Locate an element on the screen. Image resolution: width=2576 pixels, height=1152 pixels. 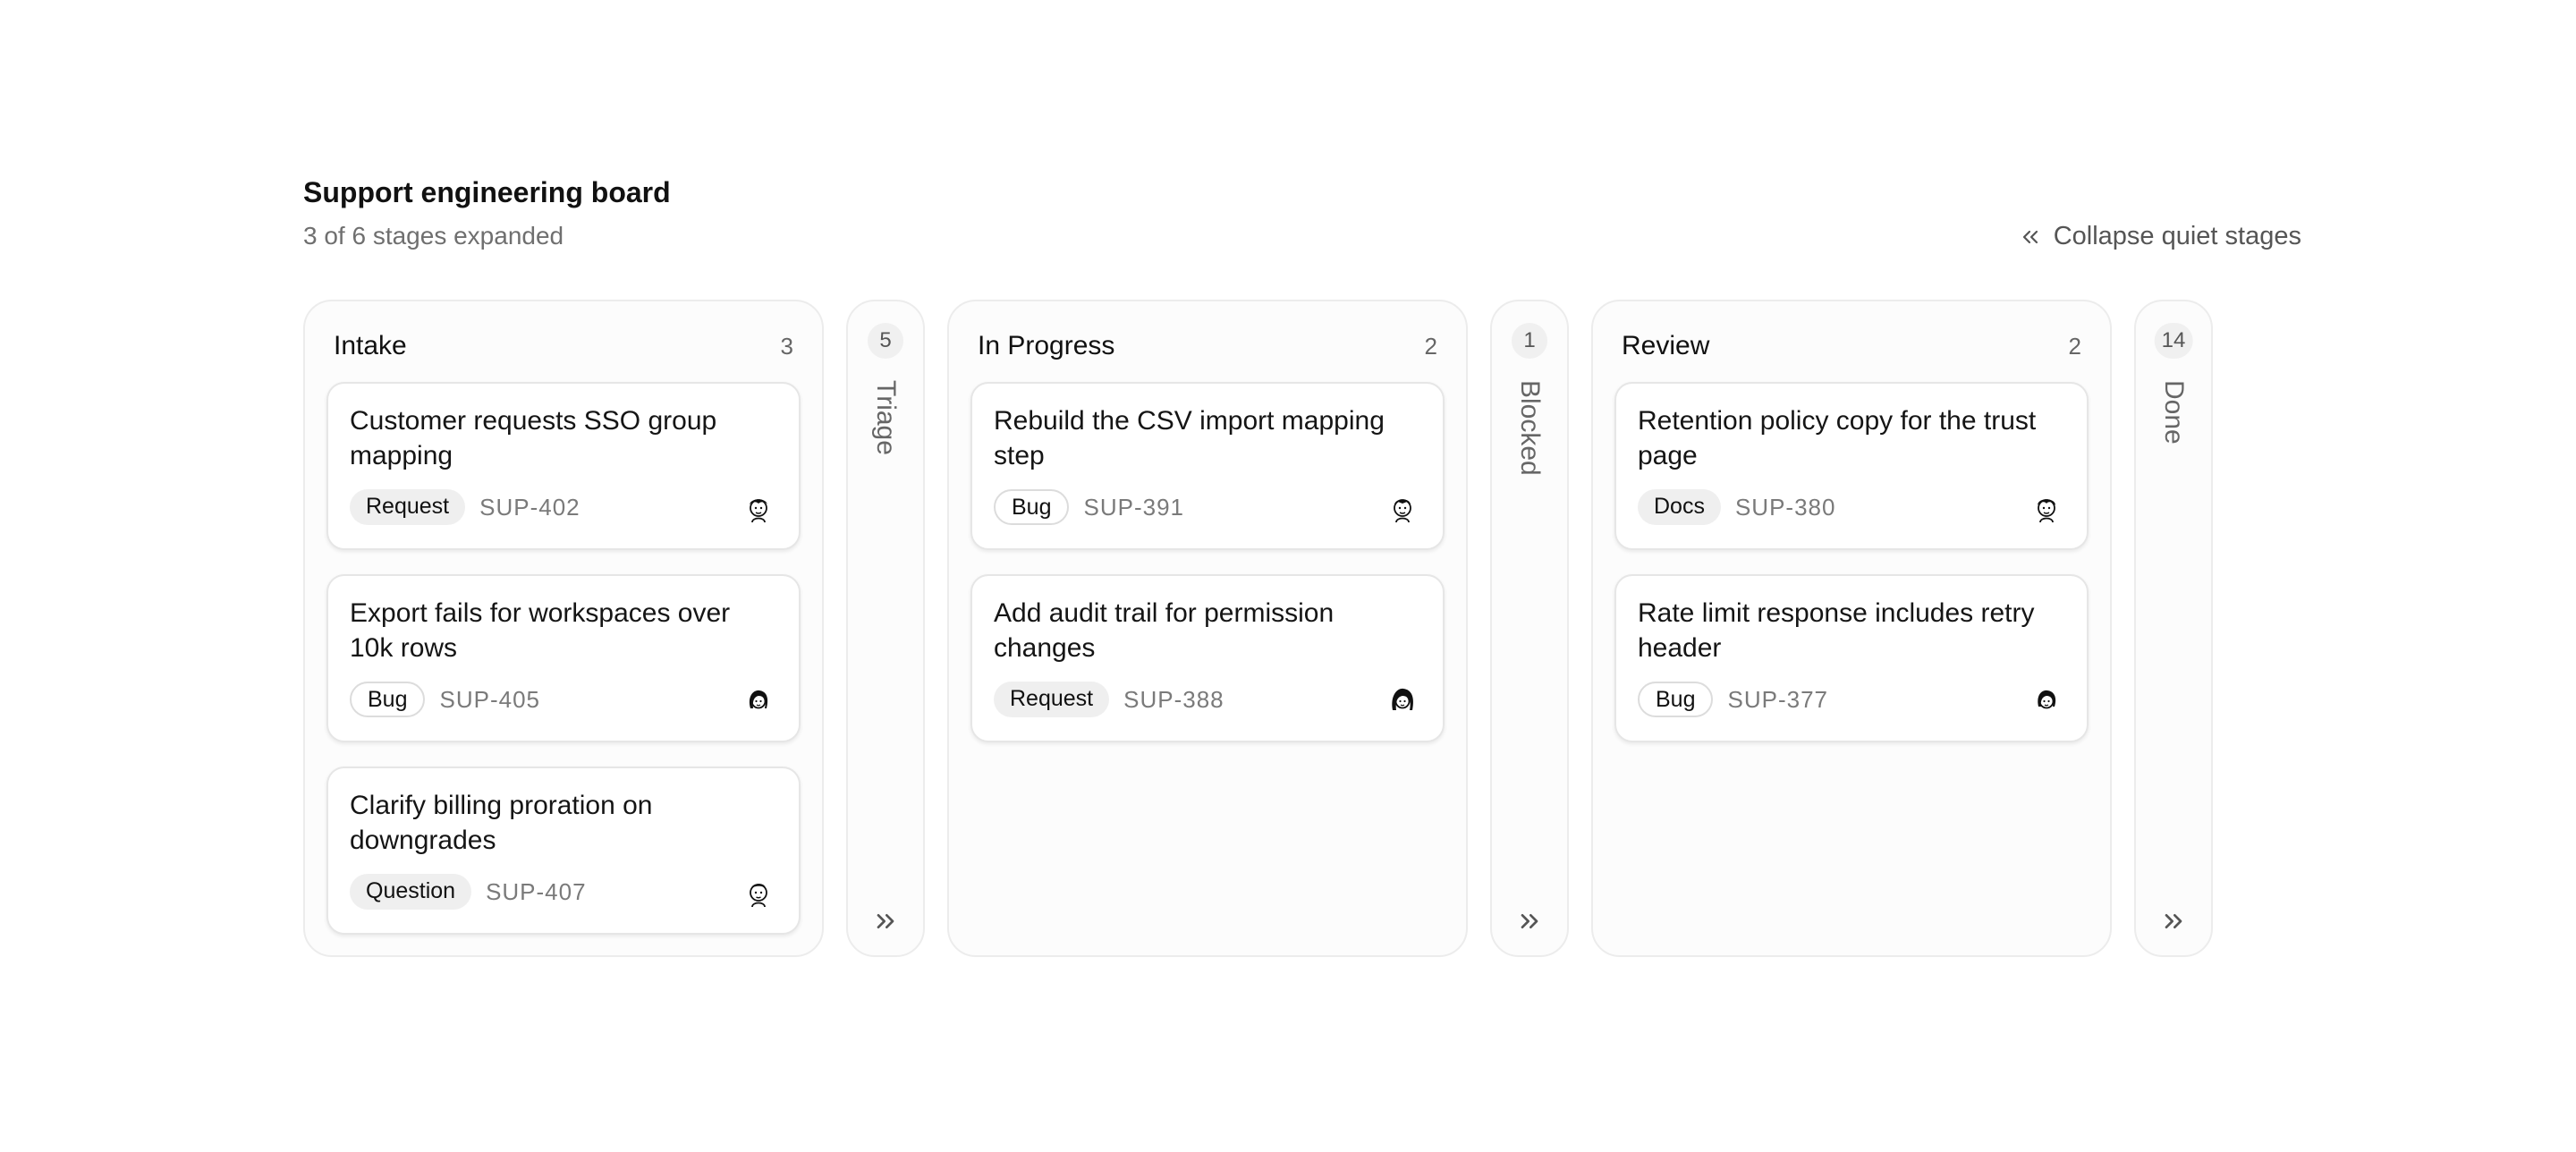
page-title: Support engineering board is located at coordinates (487, 192).